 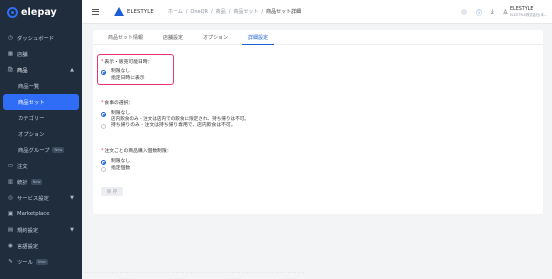 I want to click on download-icon: ⤓, so click(x=492, y=12).